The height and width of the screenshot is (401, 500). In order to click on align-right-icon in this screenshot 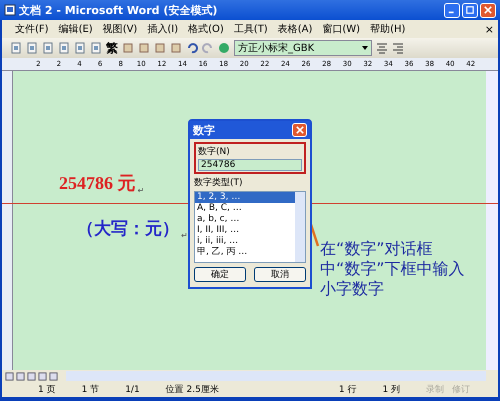, I will do `click(398, 48)`.